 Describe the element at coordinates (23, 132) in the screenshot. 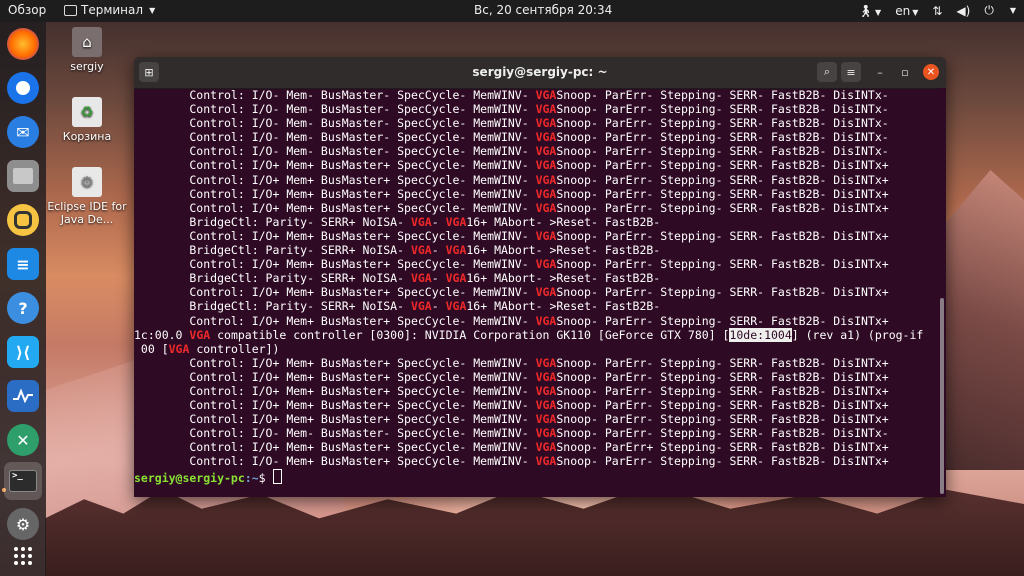

I see `thunderbird-icon: ✉` at that location.